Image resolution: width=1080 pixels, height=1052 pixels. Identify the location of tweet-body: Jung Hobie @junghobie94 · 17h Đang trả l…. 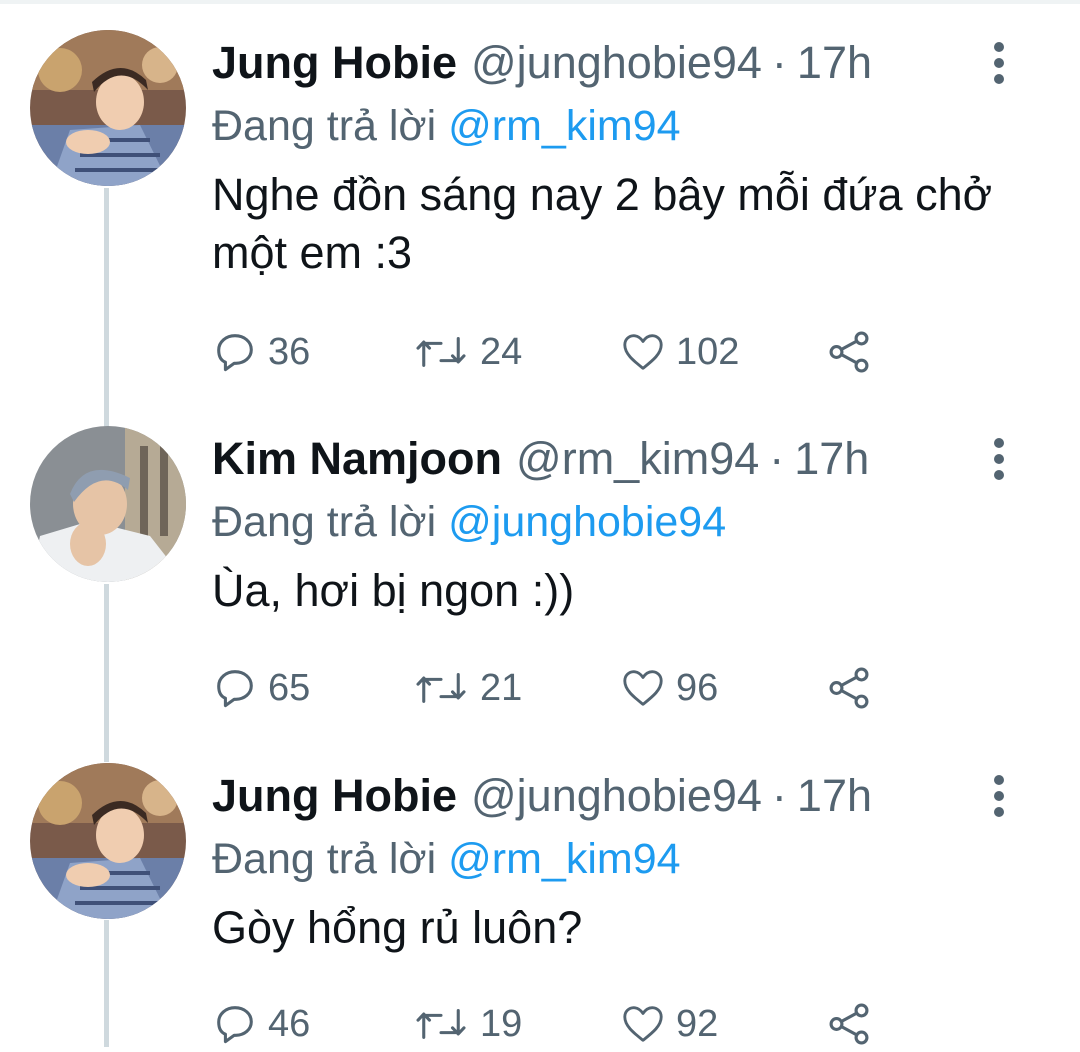
(622, 860).